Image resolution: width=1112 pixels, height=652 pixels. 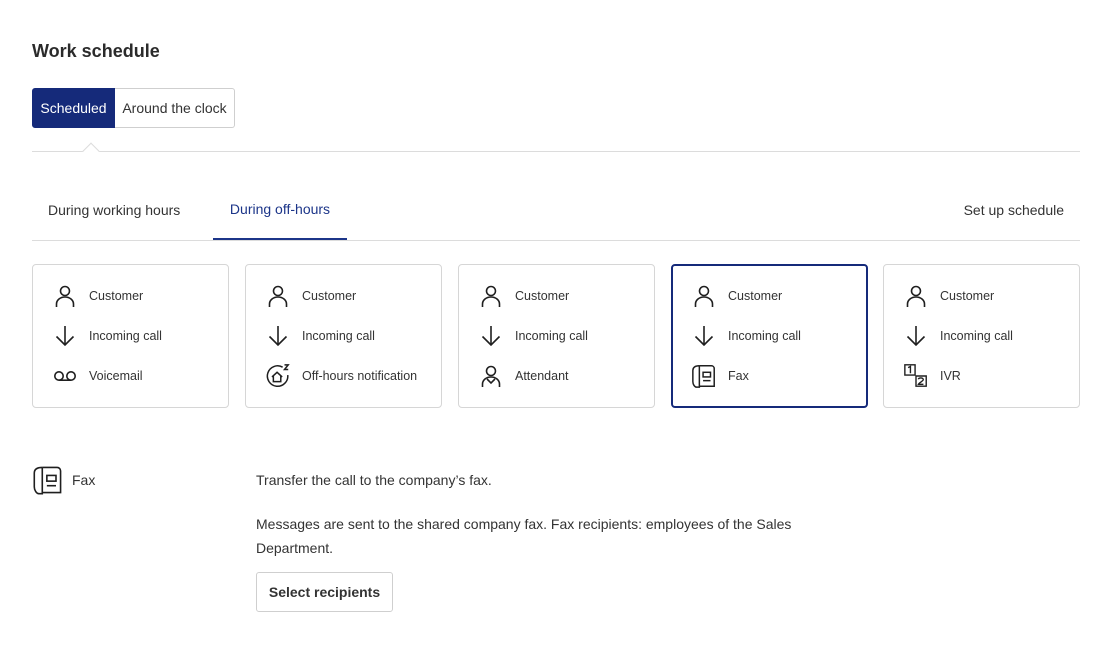 I want to click on around-the-clock-option: Around the clock, so click(x=175, y=108).